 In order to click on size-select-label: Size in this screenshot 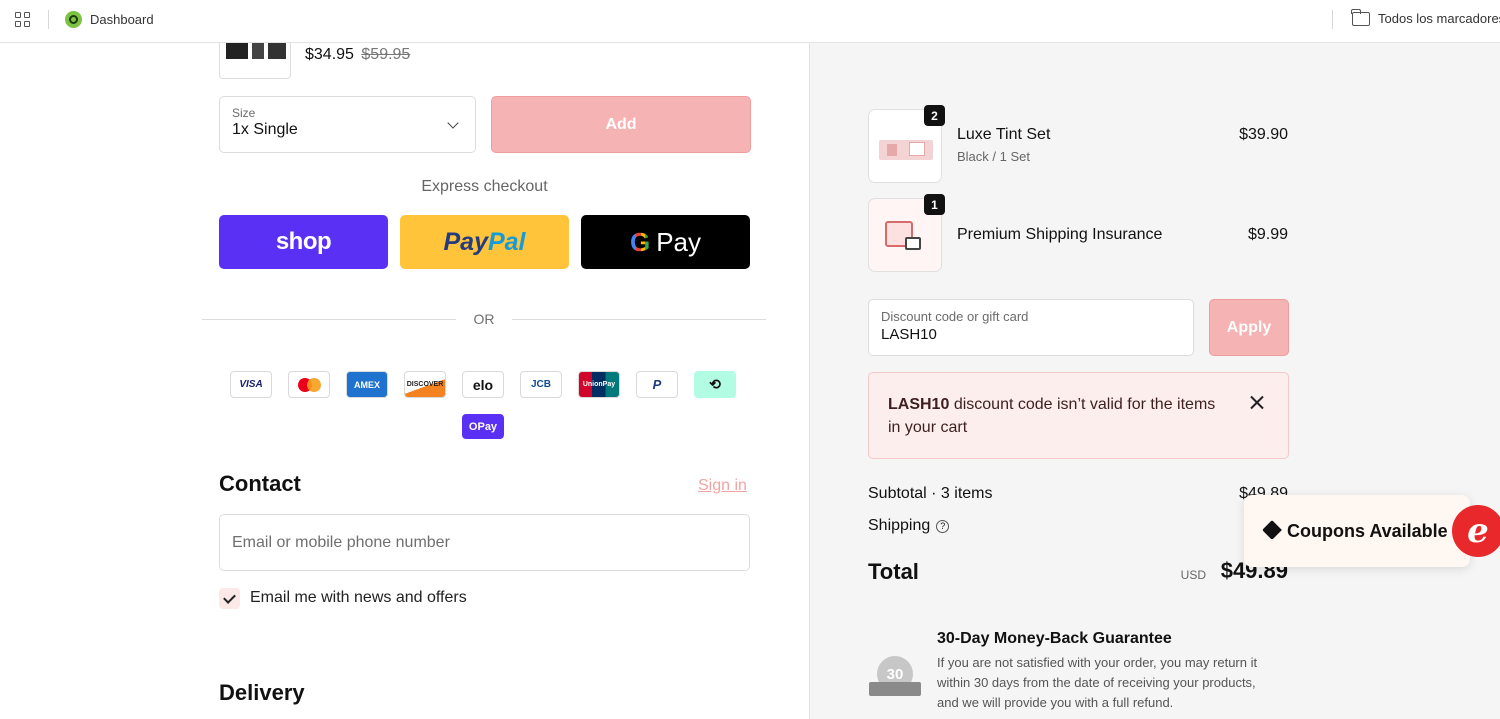, I will do `click(244, 113)`.